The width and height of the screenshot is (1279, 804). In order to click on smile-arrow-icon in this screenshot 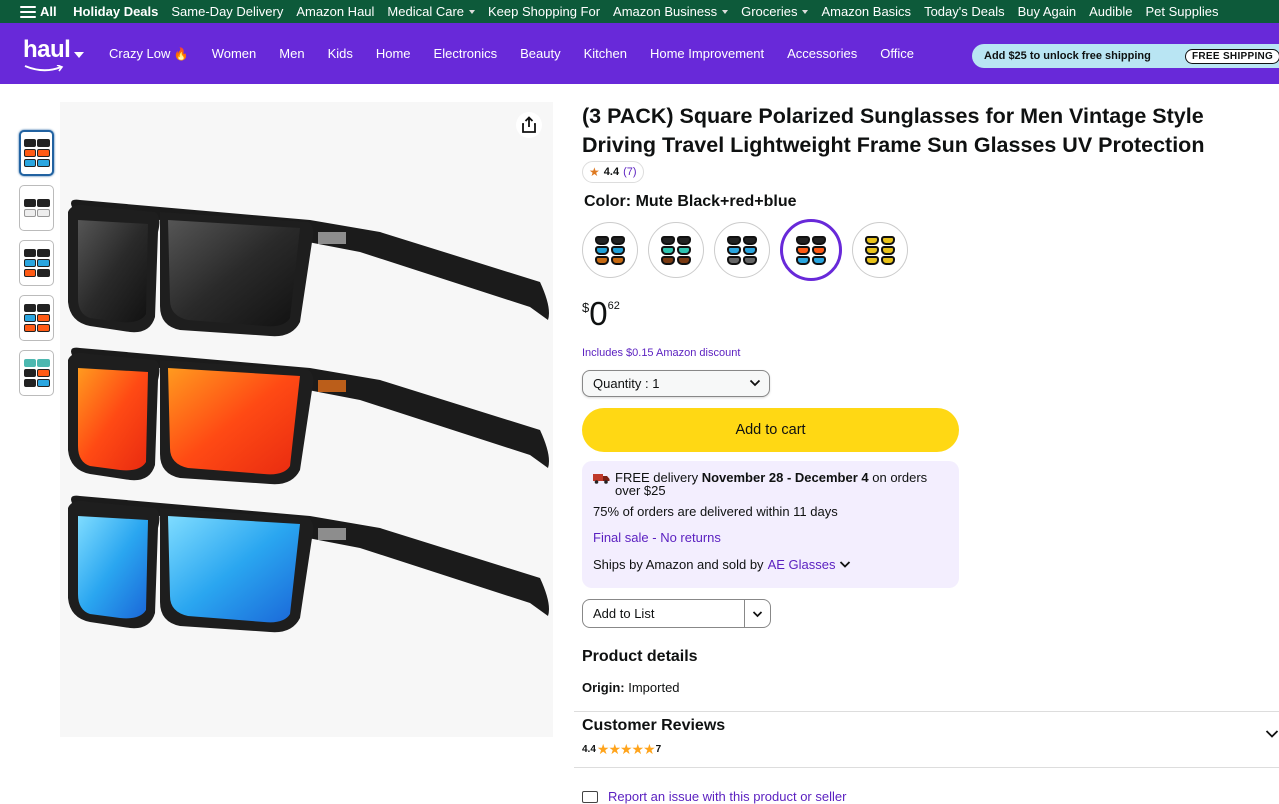, I will do `click(44, 68)`.